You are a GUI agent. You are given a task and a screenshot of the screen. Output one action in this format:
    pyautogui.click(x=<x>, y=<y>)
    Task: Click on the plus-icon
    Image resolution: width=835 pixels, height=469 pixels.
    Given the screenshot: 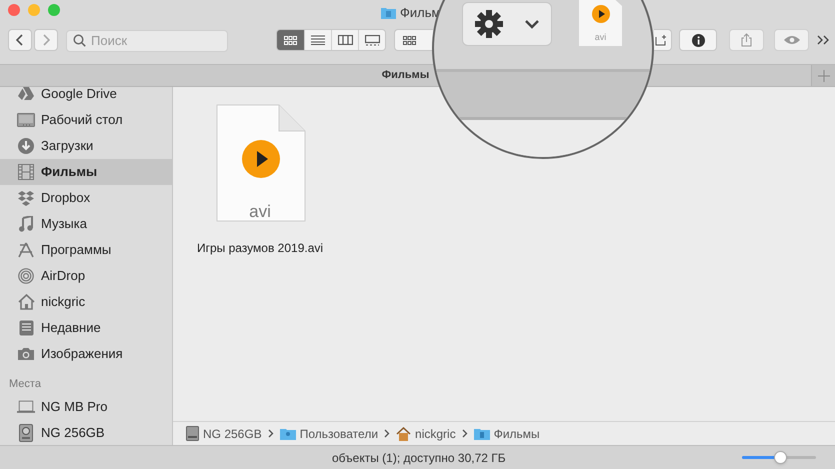 What is the action you would take?
    pyautogui.click(x=824, y=76)
    